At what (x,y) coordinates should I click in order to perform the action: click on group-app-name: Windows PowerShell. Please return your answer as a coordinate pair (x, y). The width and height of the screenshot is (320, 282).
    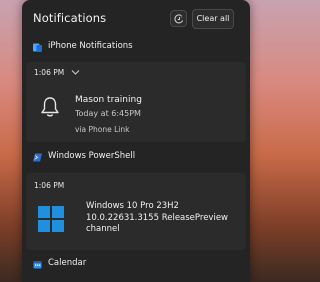
    Looking at the image, I should click on (92, 156).